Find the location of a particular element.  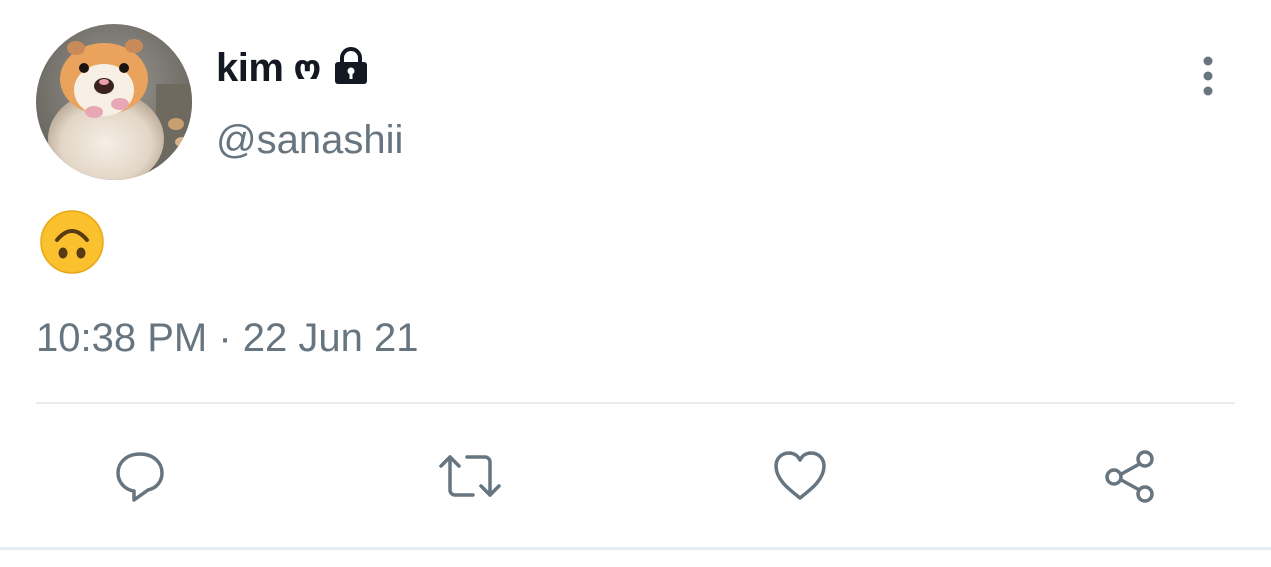

share-button is located at coordinates (1130, 476).